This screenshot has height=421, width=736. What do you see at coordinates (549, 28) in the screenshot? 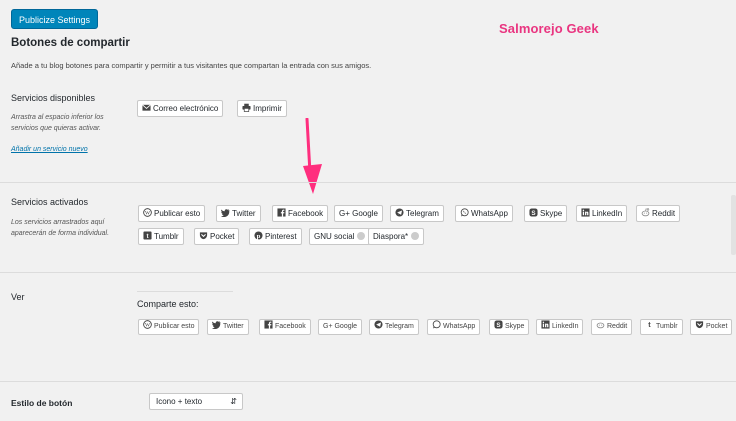
I see `watermark-text: Salmorejo Geek` at bounding box center [549, 28].